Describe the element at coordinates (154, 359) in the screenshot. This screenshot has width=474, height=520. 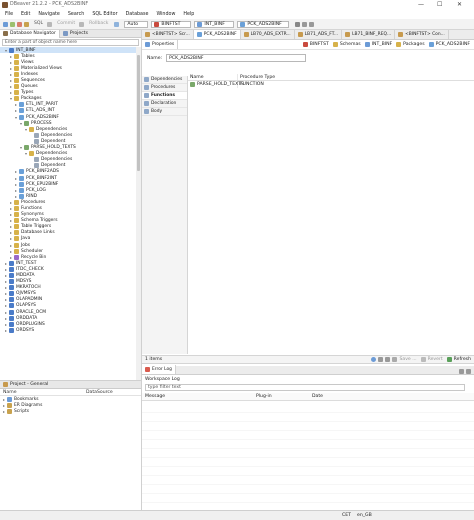
I see `items-count: 1 items` at that location.